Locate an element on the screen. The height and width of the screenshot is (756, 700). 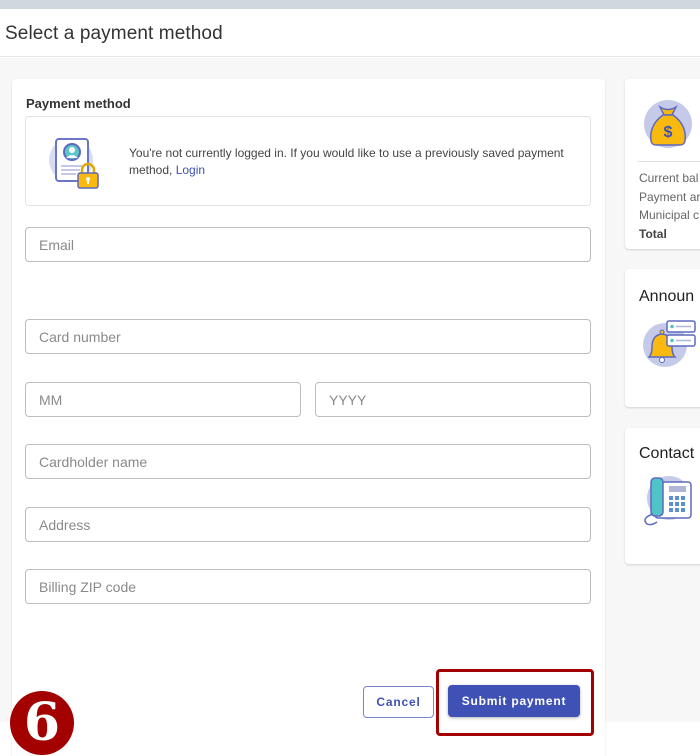
contact-card: Contact is located at coordinates (662, 496).